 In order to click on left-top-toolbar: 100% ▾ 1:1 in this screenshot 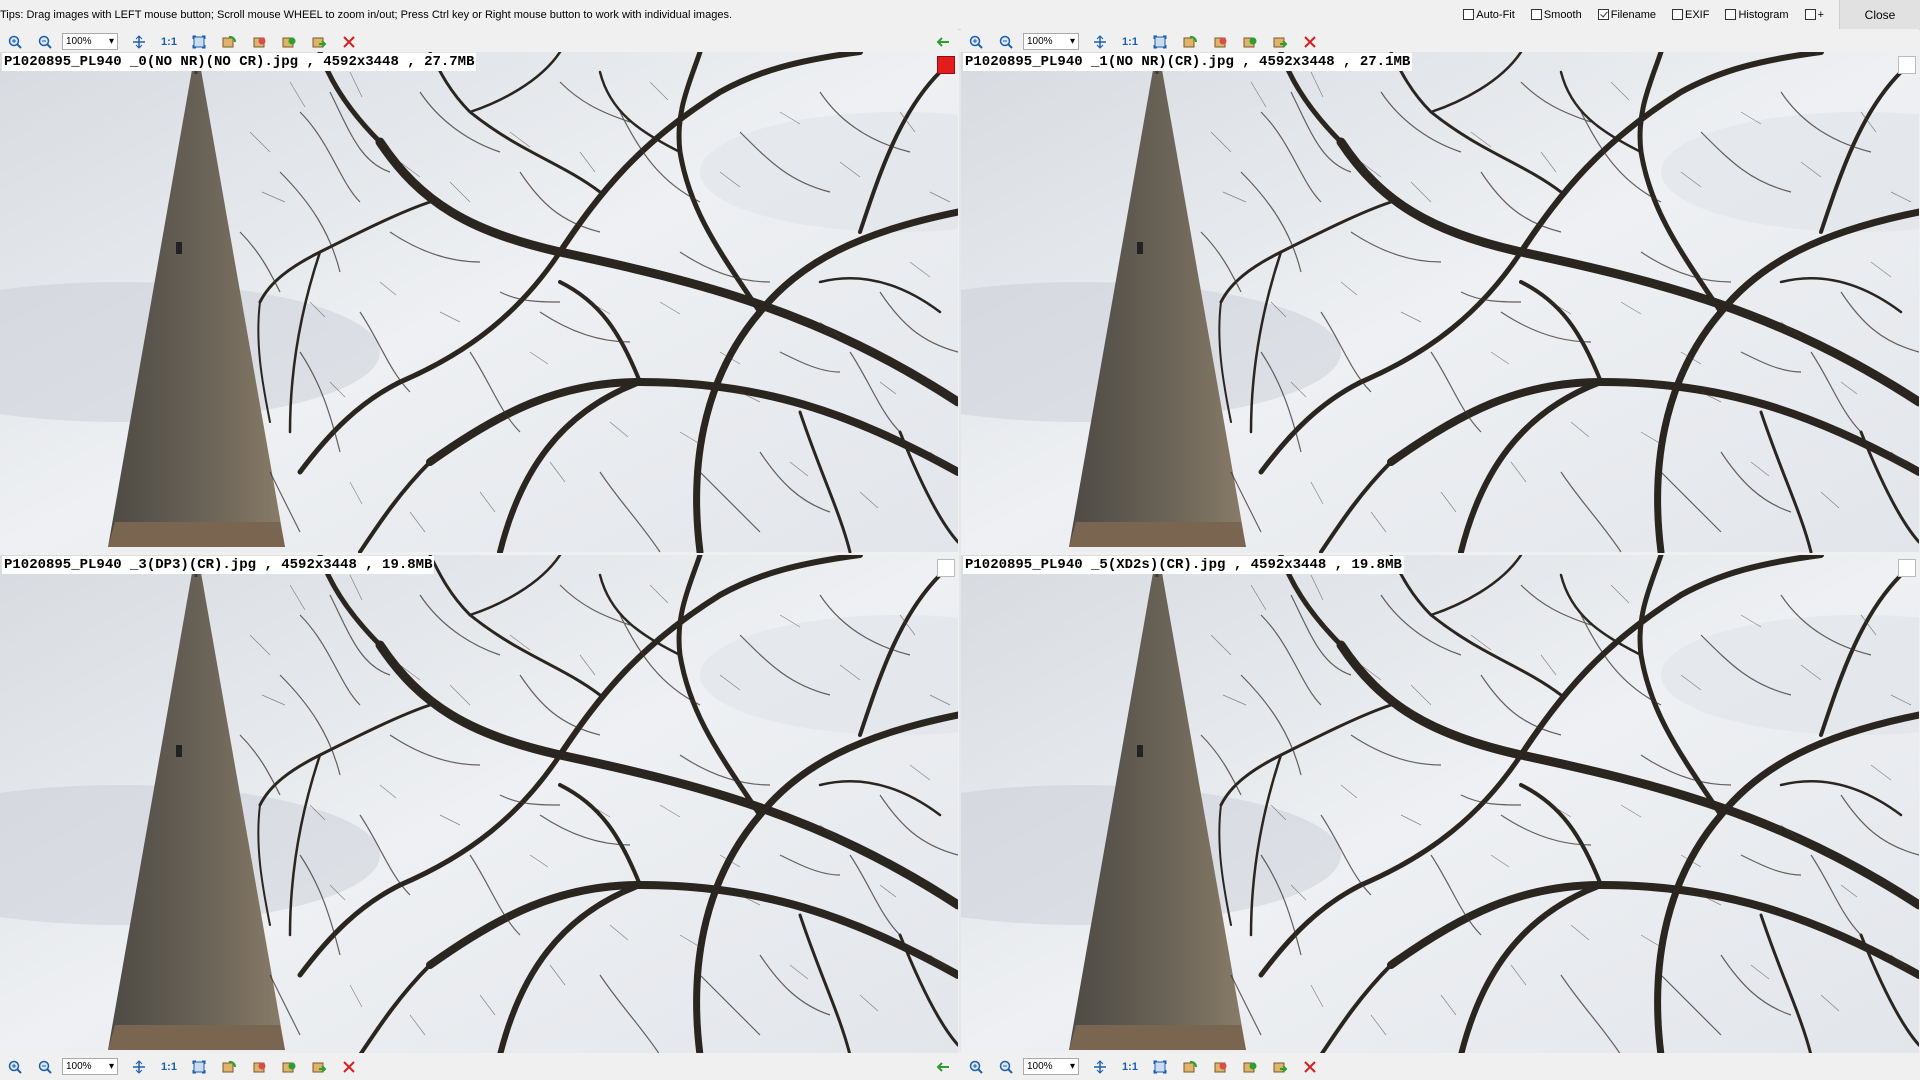, I will do `click(479, 41)`.